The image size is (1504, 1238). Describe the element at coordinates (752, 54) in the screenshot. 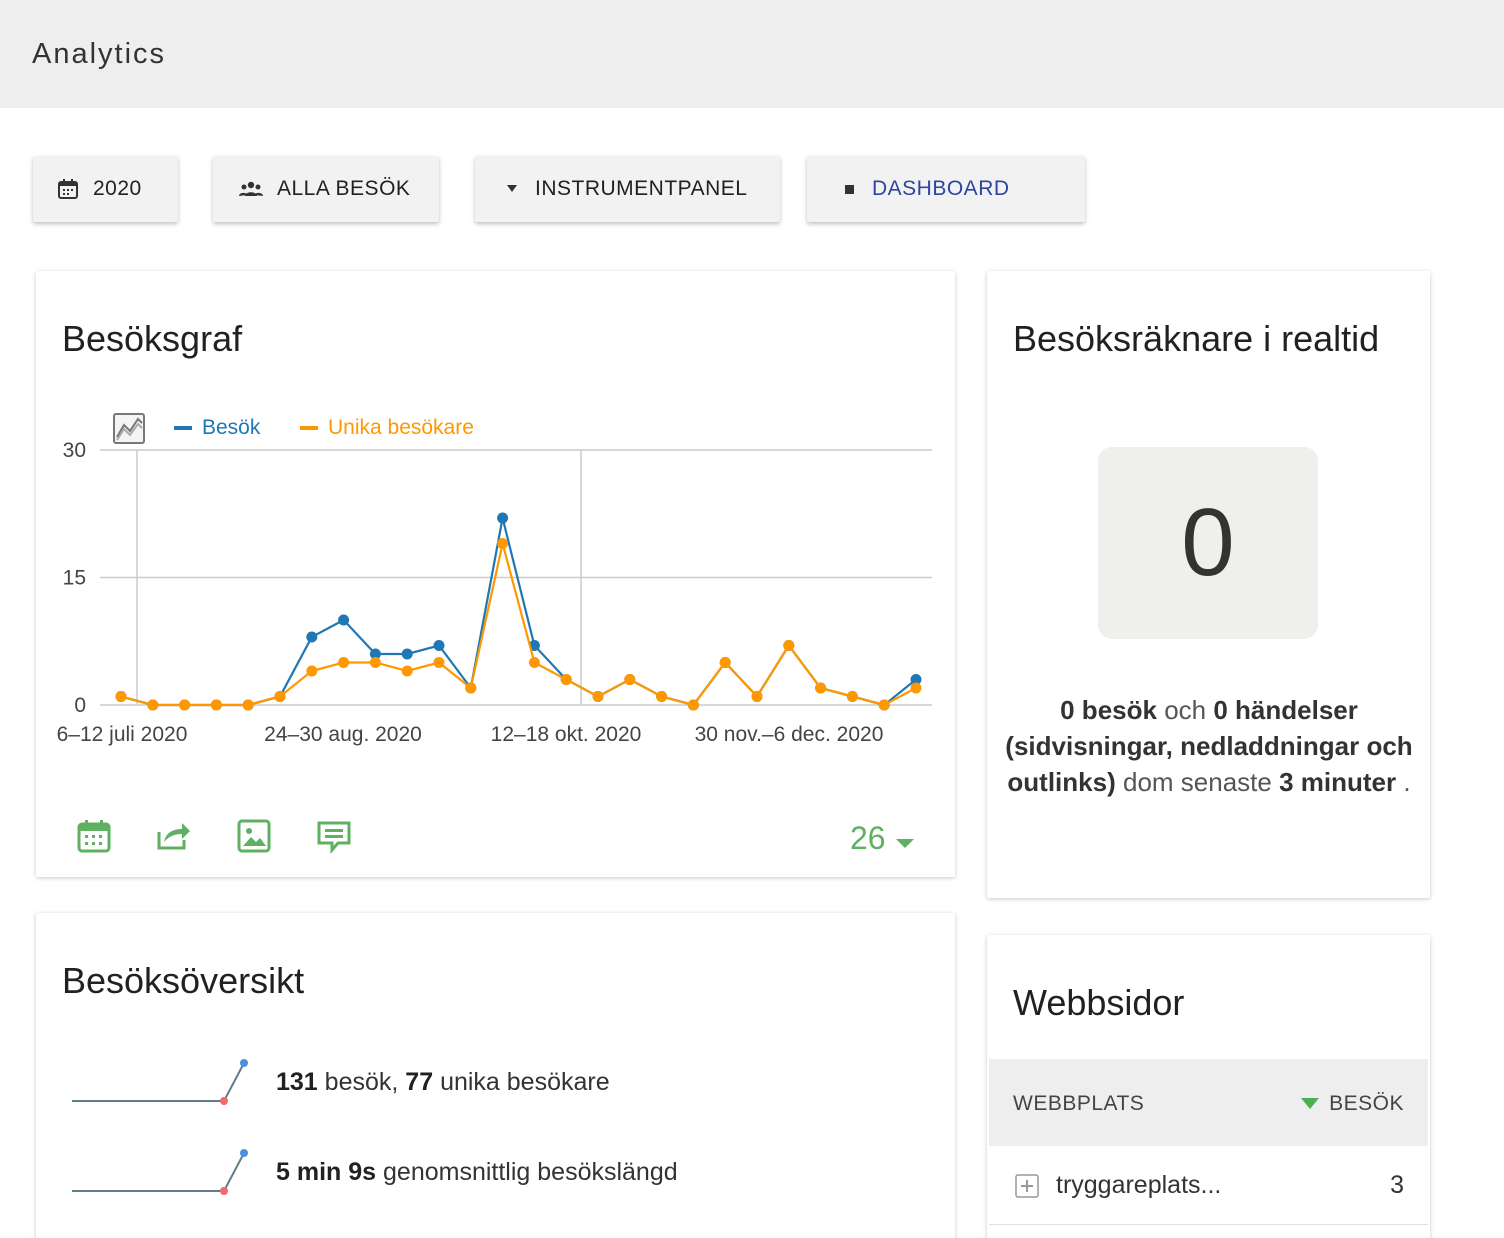

I see `app-header: Analytics` at that location.